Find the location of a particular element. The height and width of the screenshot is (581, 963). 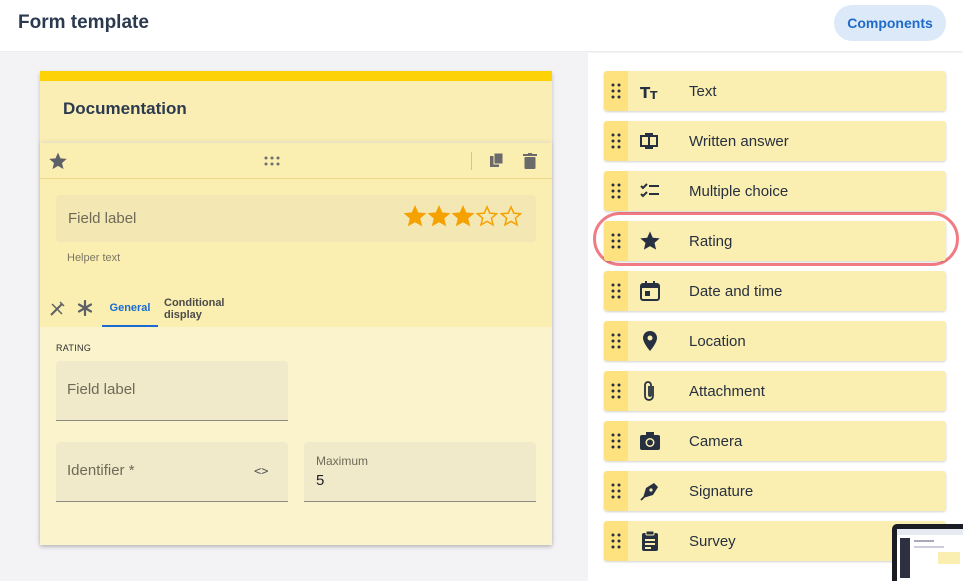

component-label: Signature is located at coordinates (721, 491).